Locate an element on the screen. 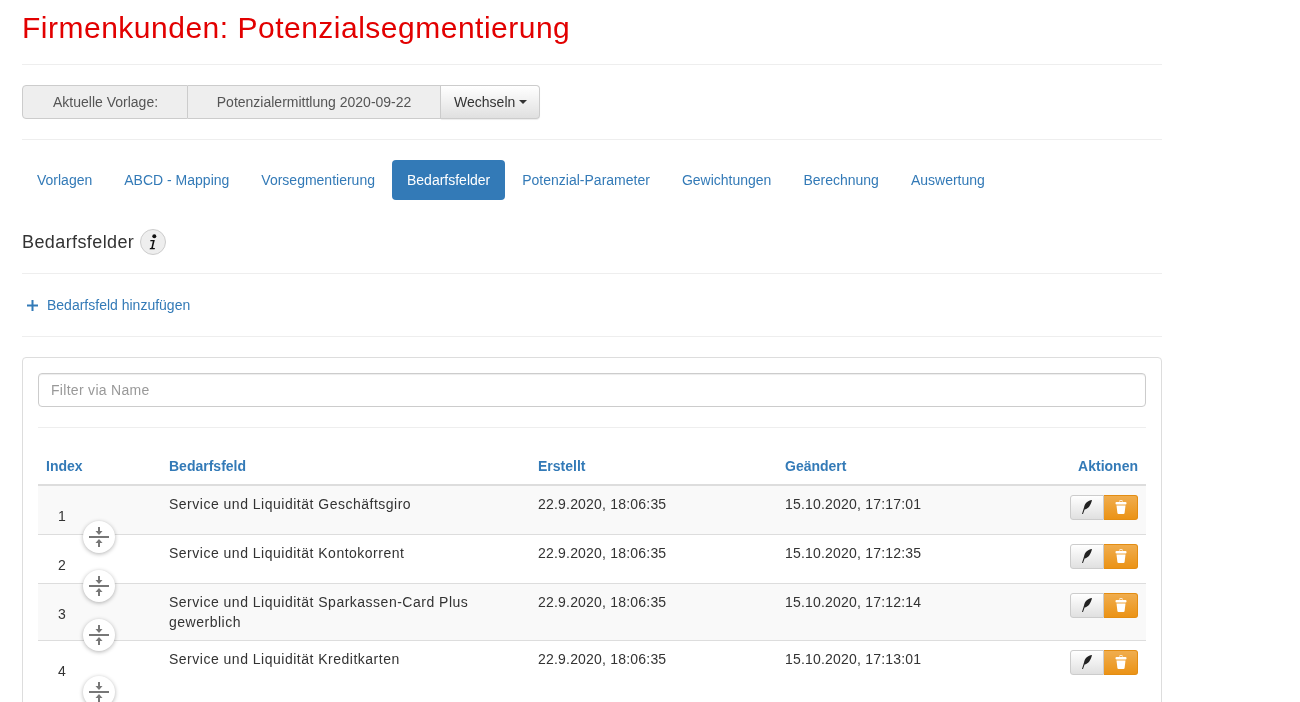 This screenshot has height=702, width=1300. column-header: Geändert is located at coordinates (900, 466).